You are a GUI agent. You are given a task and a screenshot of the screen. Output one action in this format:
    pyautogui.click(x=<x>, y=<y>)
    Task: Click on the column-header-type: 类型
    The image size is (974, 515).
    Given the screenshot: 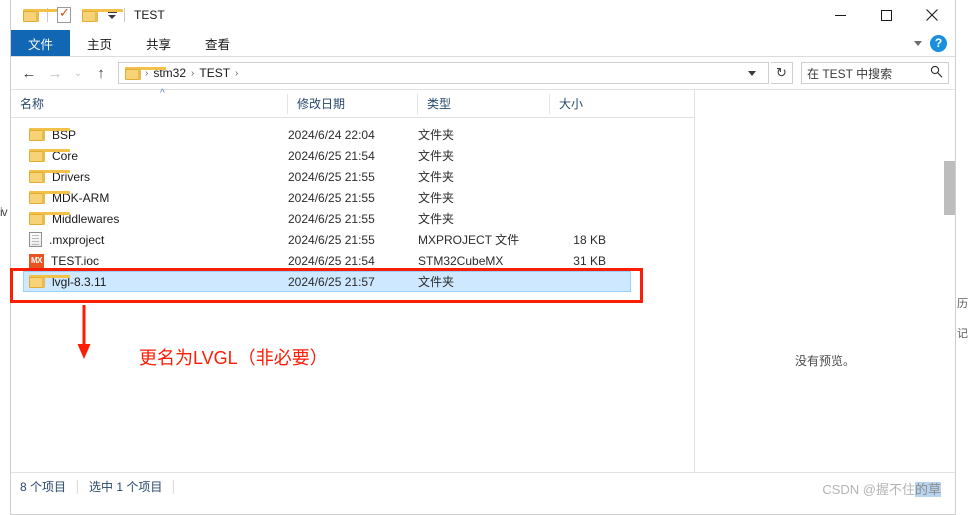 What is the action you would take?
    pyautogui.click(x=484, y=103)
    